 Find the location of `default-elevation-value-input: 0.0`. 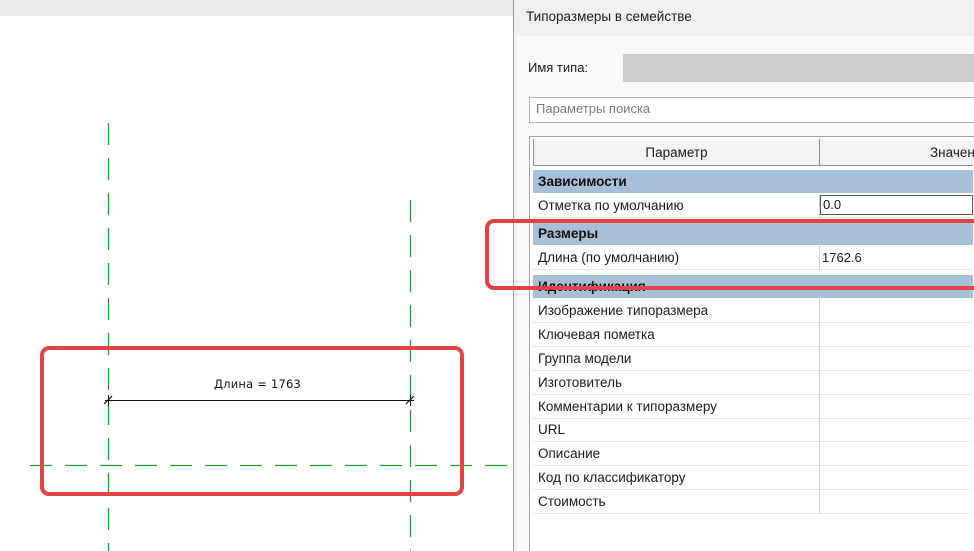

default-elevation-value-input: 0.0 is located at coordinates (896, 205).